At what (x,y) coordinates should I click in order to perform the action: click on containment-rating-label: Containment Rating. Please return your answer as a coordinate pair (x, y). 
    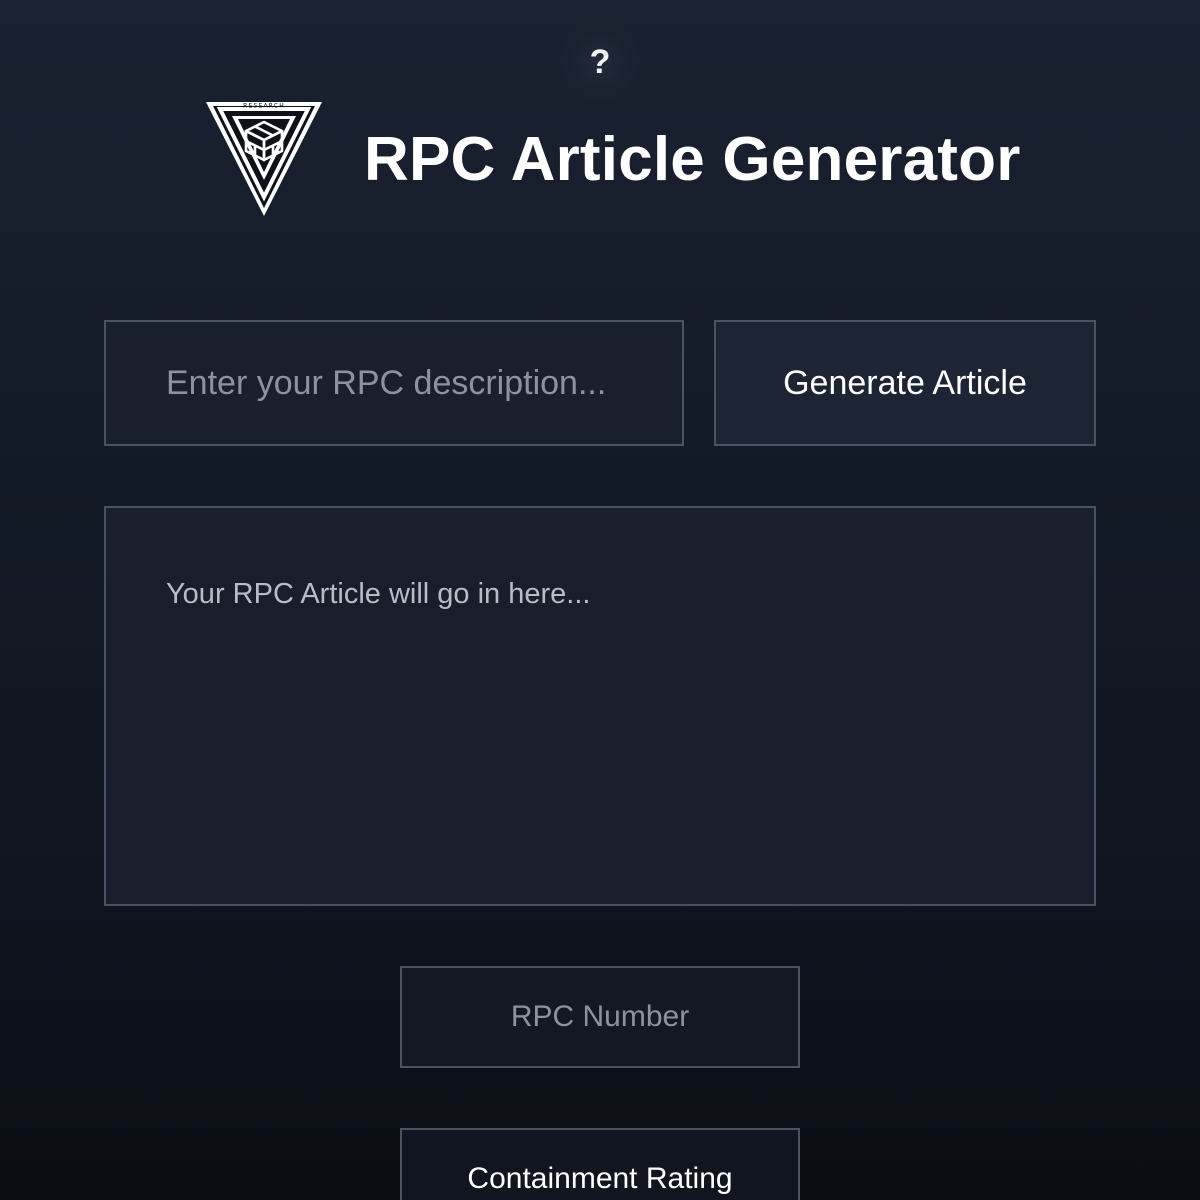
    Looking at the image, I should click on (600, 1178).